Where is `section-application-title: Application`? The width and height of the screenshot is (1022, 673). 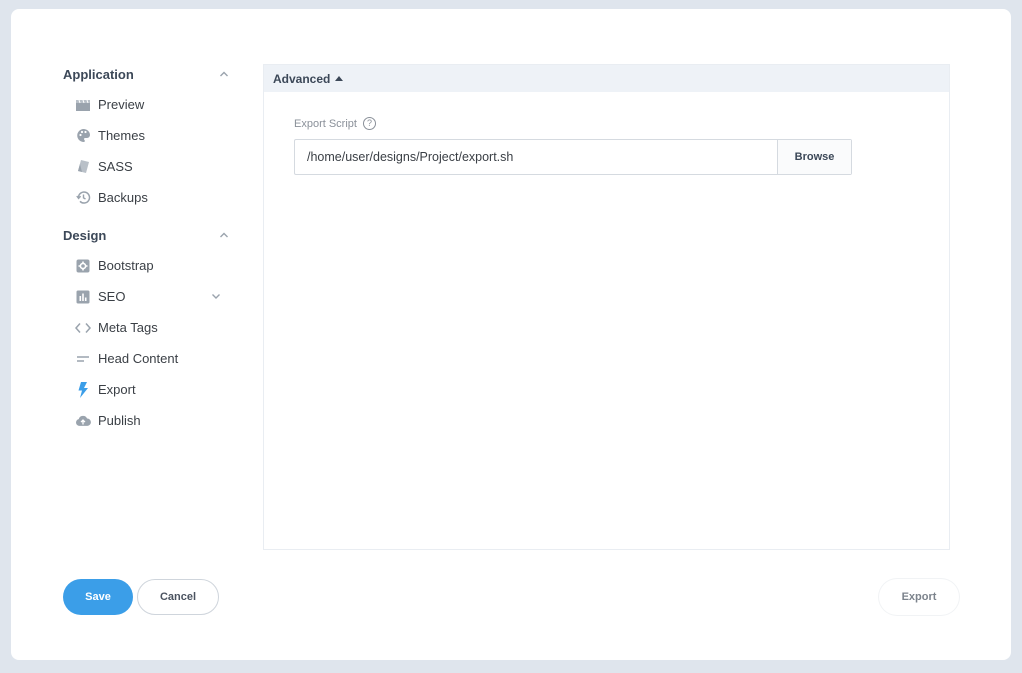 section-application-title: Application is located at coordinates (98, 74).